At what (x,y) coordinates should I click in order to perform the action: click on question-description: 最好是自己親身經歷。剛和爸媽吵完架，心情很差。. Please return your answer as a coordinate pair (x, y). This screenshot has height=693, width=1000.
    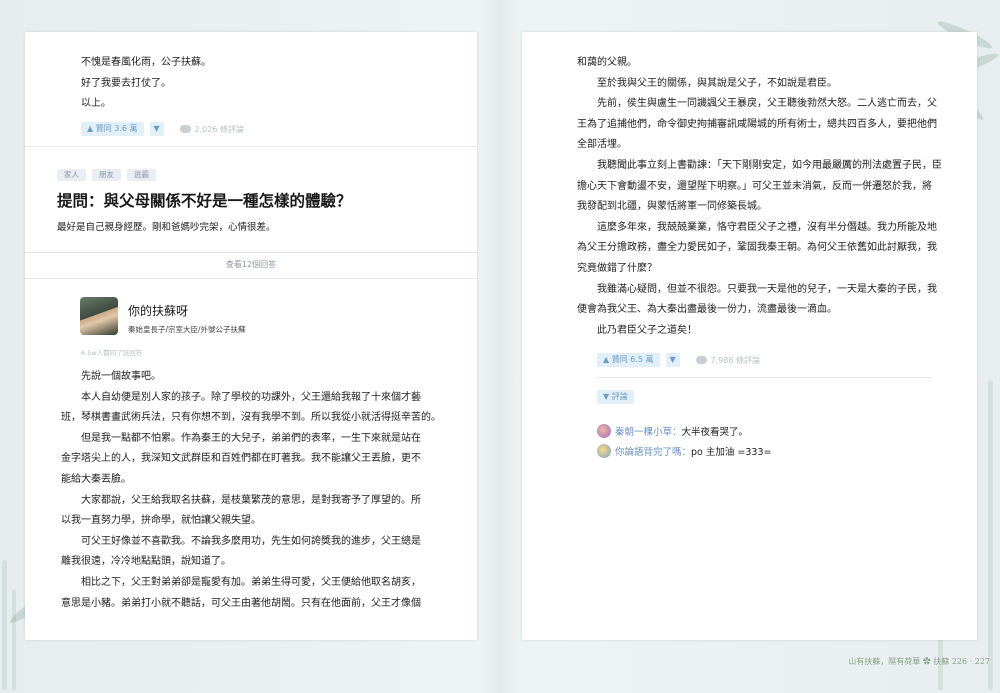
    Looking at the image, I should click on (166, 227).